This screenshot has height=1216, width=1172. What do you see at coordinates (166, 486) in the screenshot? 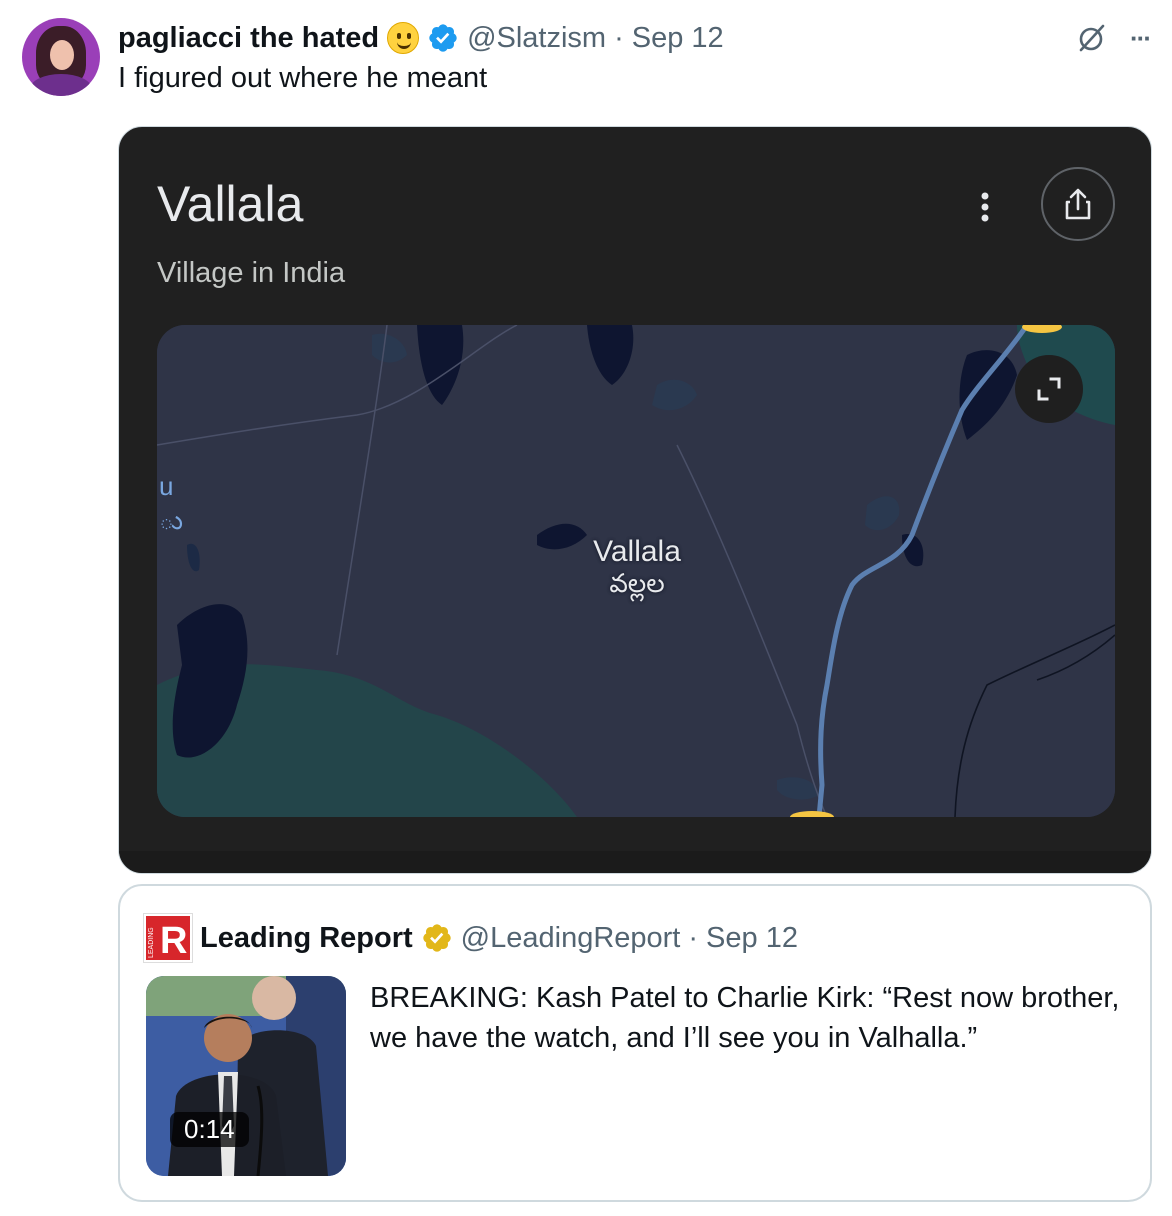
I see `map-edge-label-1: u` at bounding box center [166, 486].